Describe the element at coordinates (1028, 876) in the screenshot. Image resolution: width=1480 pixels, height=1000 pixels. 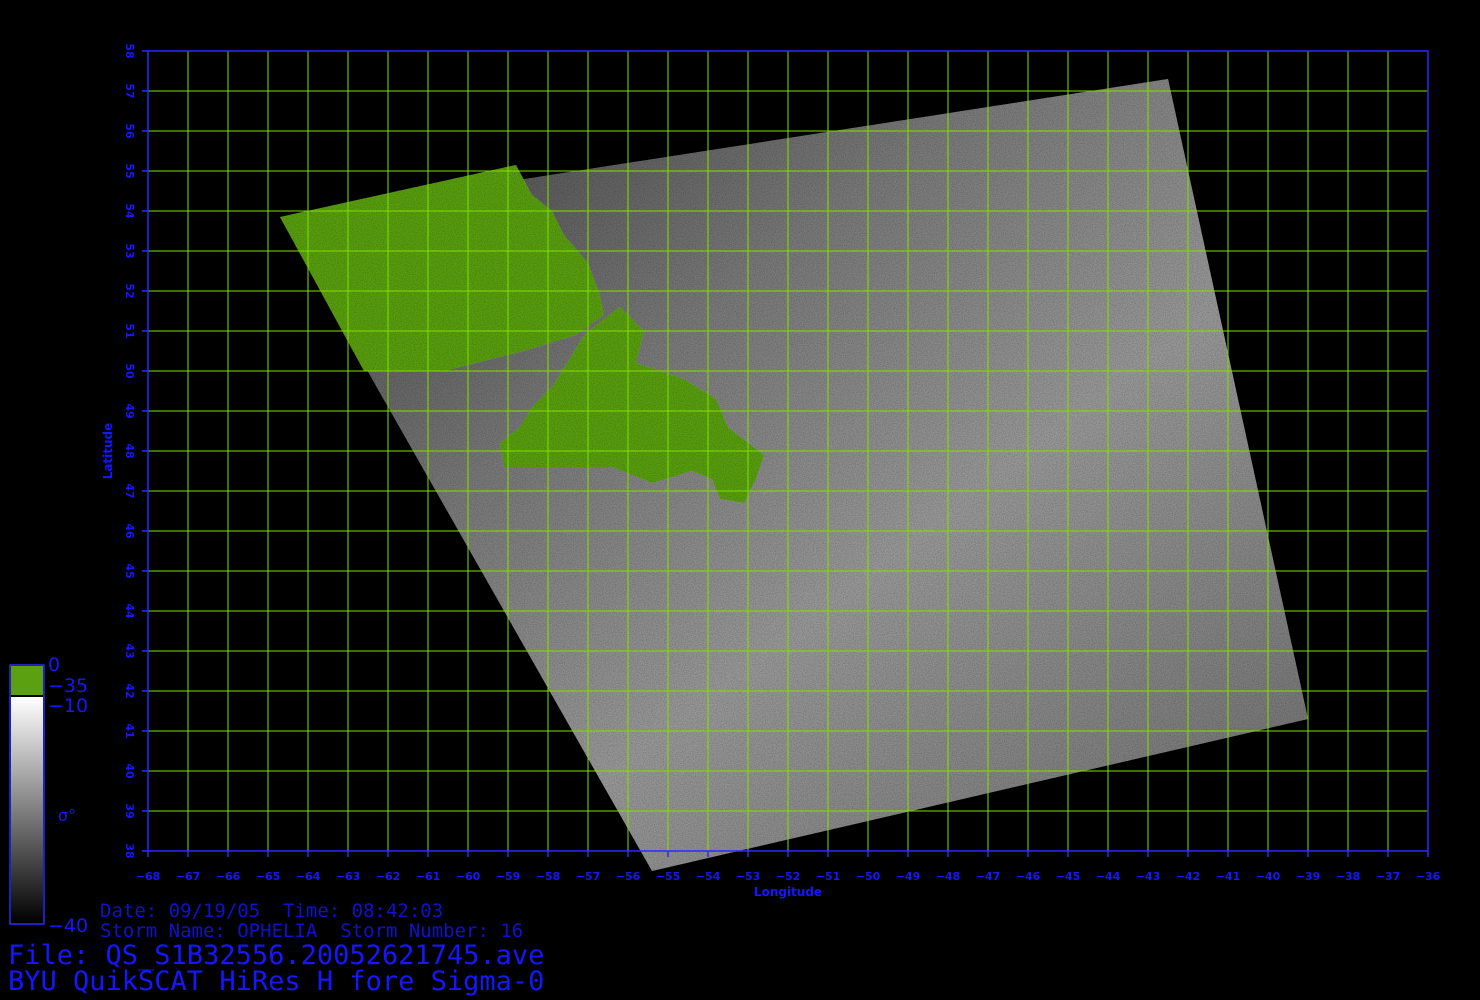
I see `x-tick-label: −46` at that location.